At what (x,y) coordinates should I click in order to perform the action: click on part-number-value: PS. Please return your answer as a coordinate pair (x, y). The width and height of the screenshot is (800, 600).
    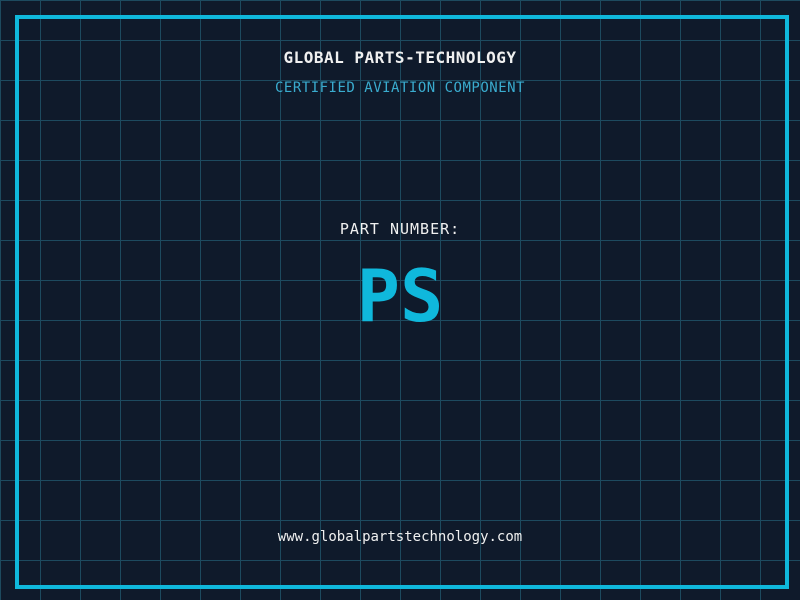
    Looking at the image, I should click on (400, 296).